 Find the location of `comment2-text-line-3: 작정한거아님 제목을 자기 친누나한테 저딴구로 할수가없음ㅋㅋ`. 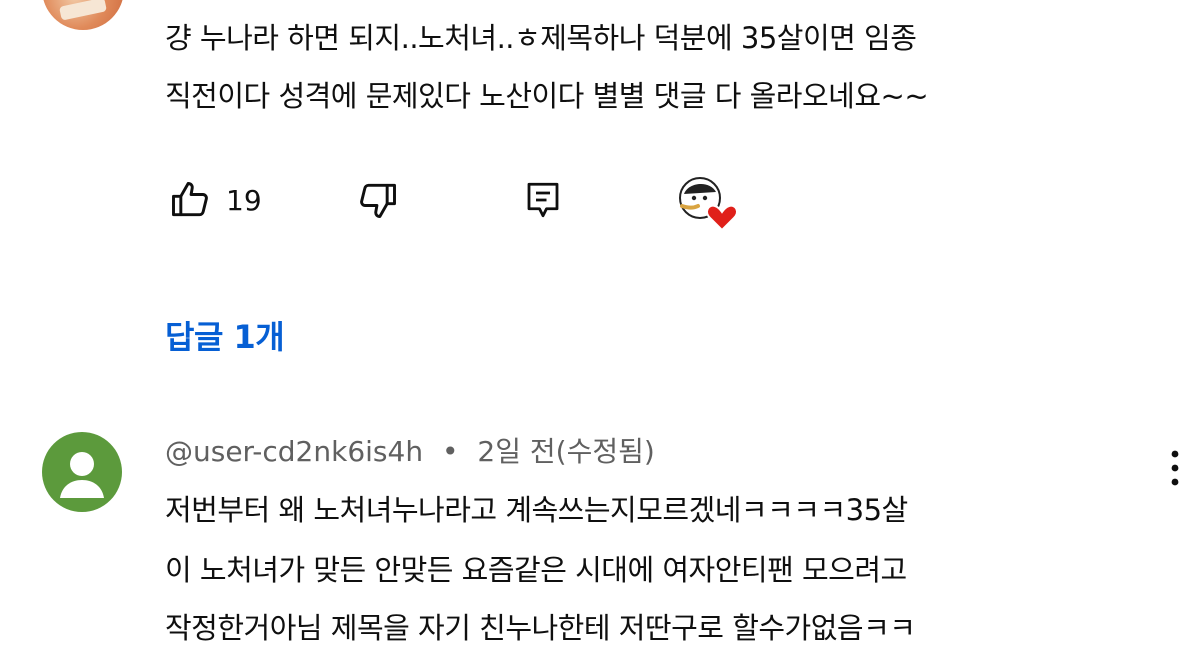

comment2-text-line-3: 작정한거아님 제목을 자기 친누나한테 저딴구로 할수가없음ㅋㅋ is located at coordinates (540, 628).